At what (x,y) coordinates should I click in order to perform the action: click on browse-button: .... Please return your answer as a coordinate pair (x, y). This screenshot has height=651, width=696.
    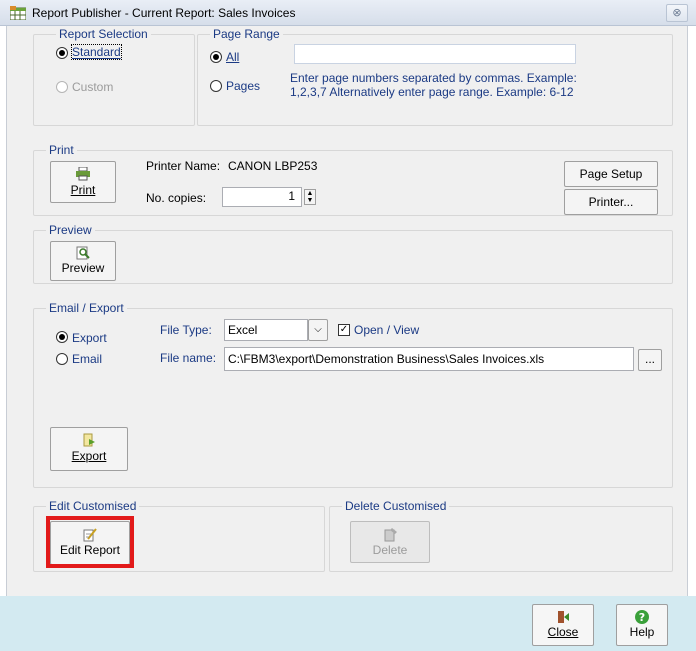
    Looking at the image, I should click on (650, 360).